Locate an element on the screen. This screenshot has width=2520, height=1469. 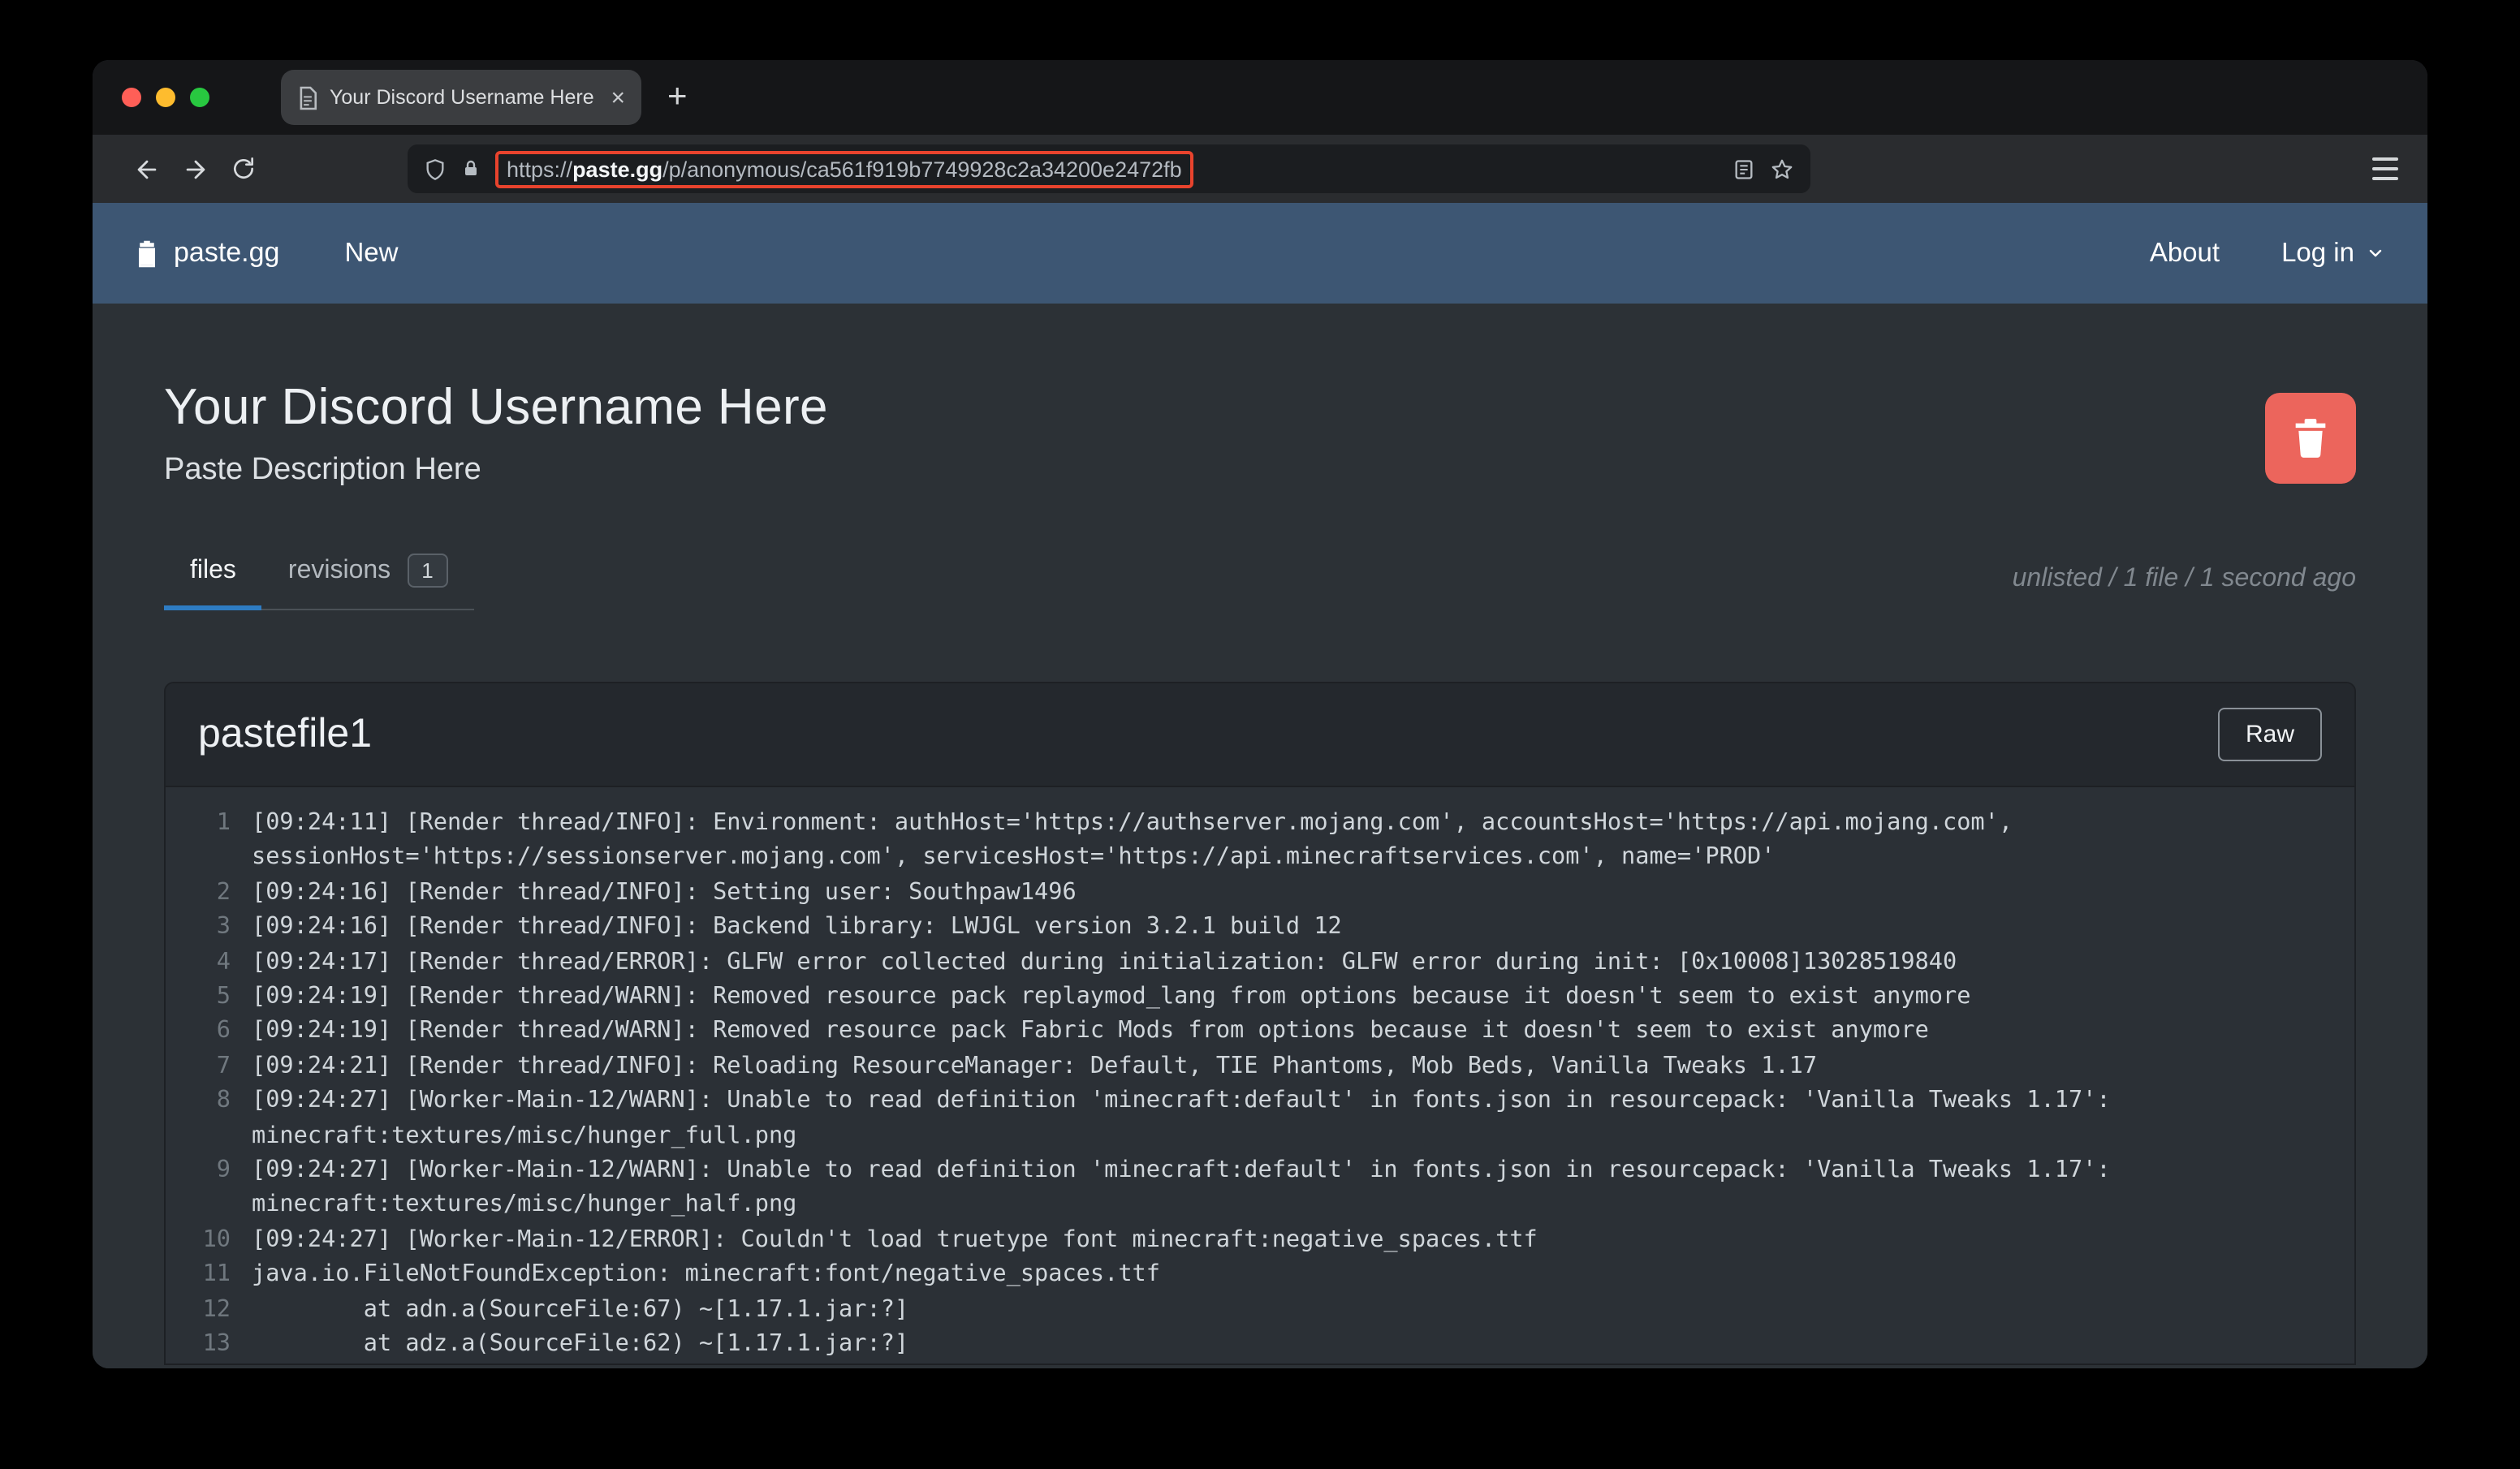
paste-description: Paste Description Here is located at coordinates (322, 470).